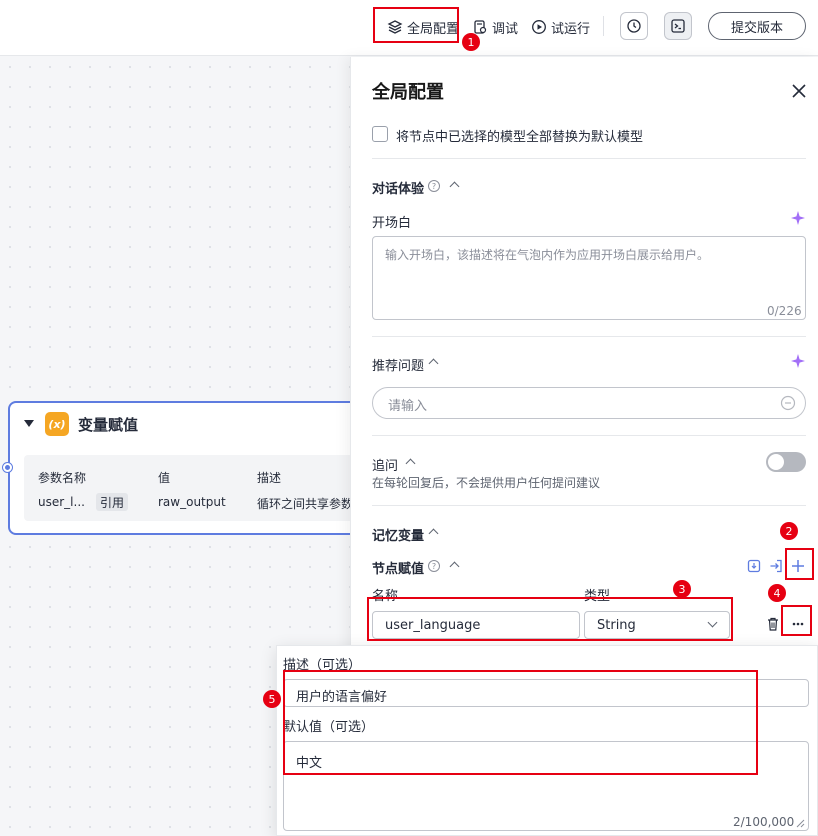 This screenshot has width=818, height=836. I want to click on terminal-button, so click(678, 26).